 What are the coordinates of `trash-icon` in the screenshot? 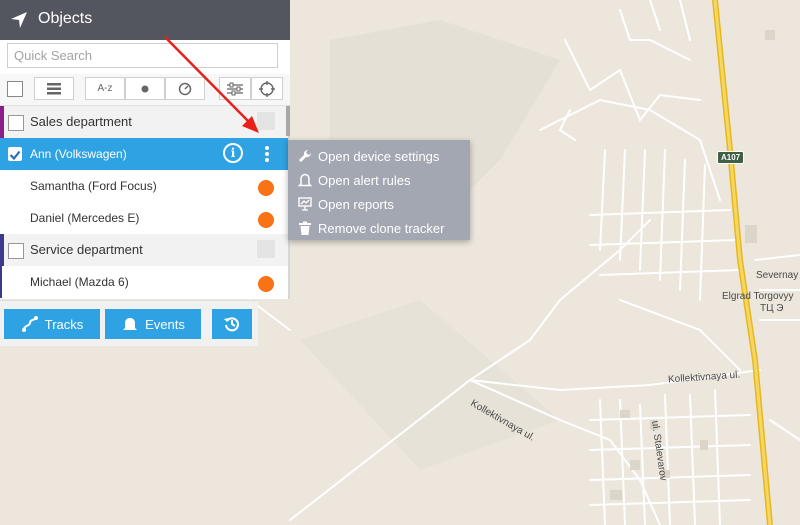 It's located at (305, 228).